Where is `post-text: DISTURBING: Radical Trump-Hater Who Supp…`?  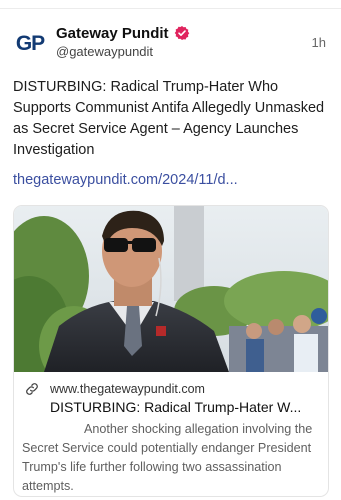 post-text: DISTURBING: Radical Trump-Hater Who Supp… is located at coordinates (169, 118).